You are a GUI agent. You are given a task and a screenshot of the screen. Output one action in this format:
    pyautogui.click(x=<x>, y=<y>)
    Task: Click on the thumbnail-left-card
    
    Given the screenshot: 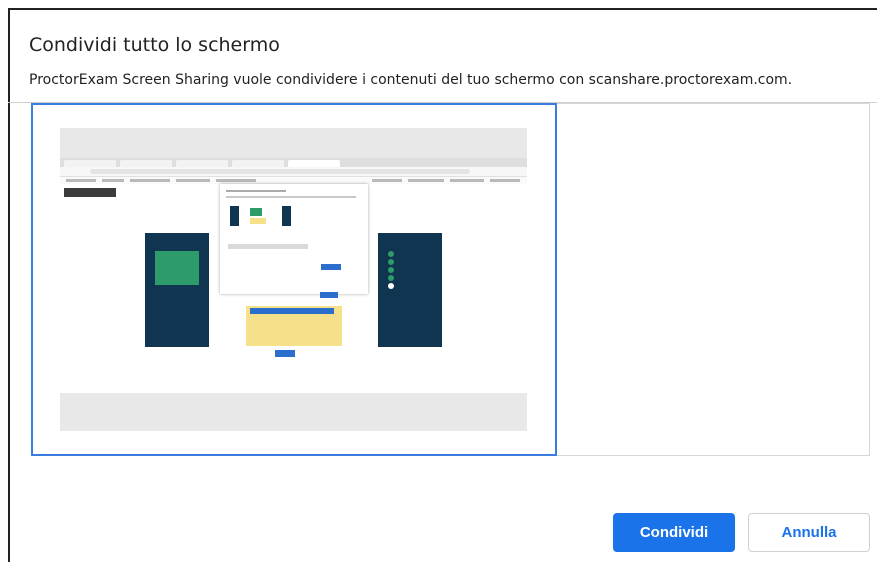 What is the action you would take?
    pyautogui.click(x=177, y=268)
    